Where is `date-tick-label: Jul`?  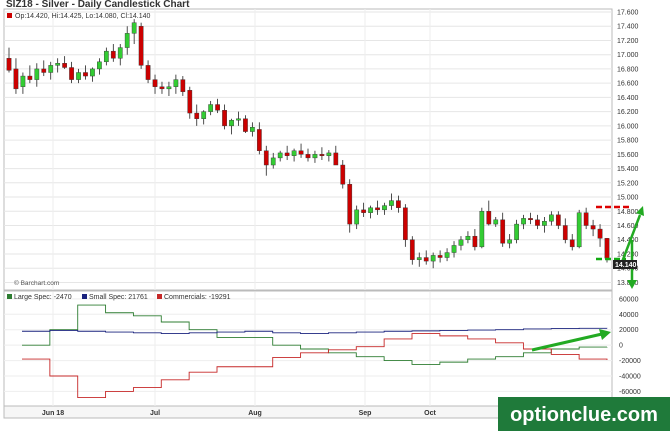
date-tick-label: Jul is located at coordinates (155, 413).